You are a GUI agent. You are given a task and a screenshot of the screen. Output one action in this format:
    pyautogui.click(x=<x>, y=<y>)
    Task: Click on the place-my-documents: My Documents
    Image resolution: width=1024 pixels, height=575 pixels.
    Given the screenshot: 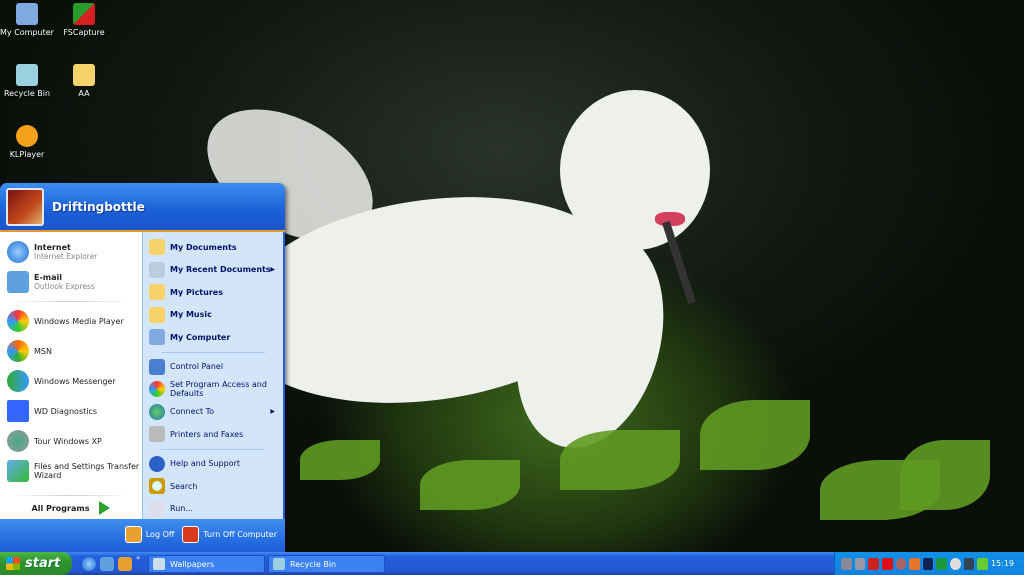 What is the action you would take?
    pyautogui.click(x=213, y=247)
    